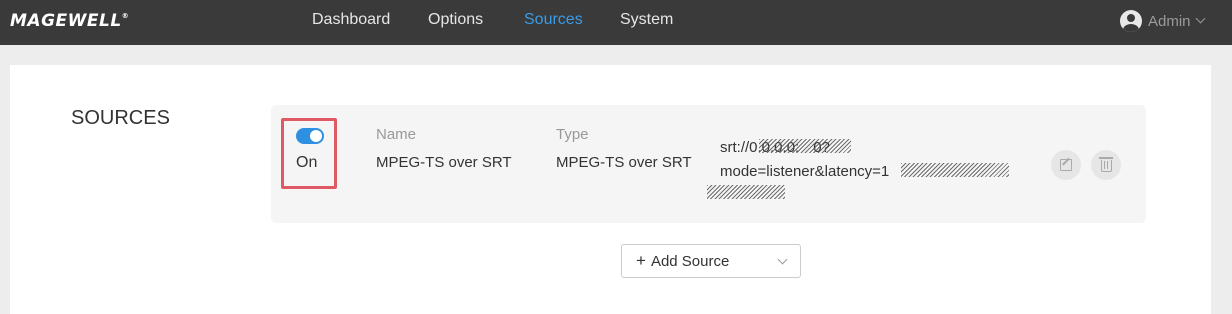 The width and height of the screenshot is (1232, 314). What do you see at coordinates (624, 162) in the screenshot?
I see `type-value: MPEG-TS over SRT` at bounding box center [624, 162].